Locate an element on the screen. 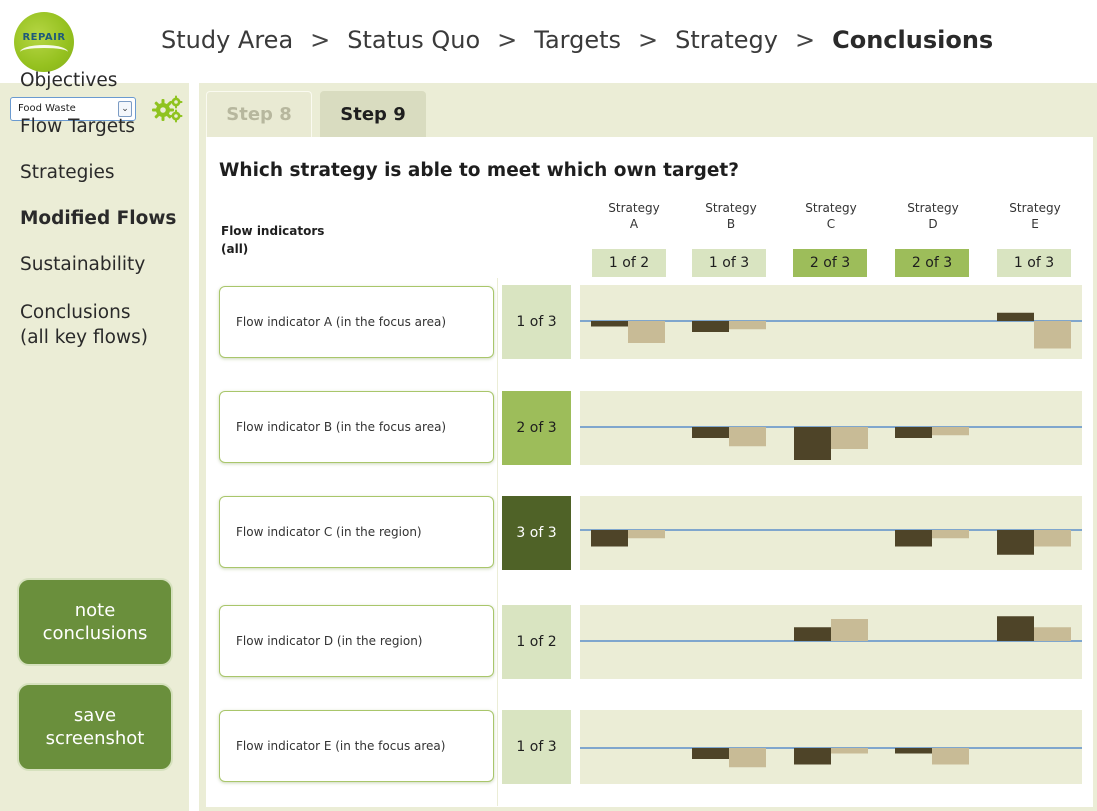 The width and height of the screenshot is (1097, 811). sidebar-item-flow-targets: Flow Targets is located at coordinates (77, 126).